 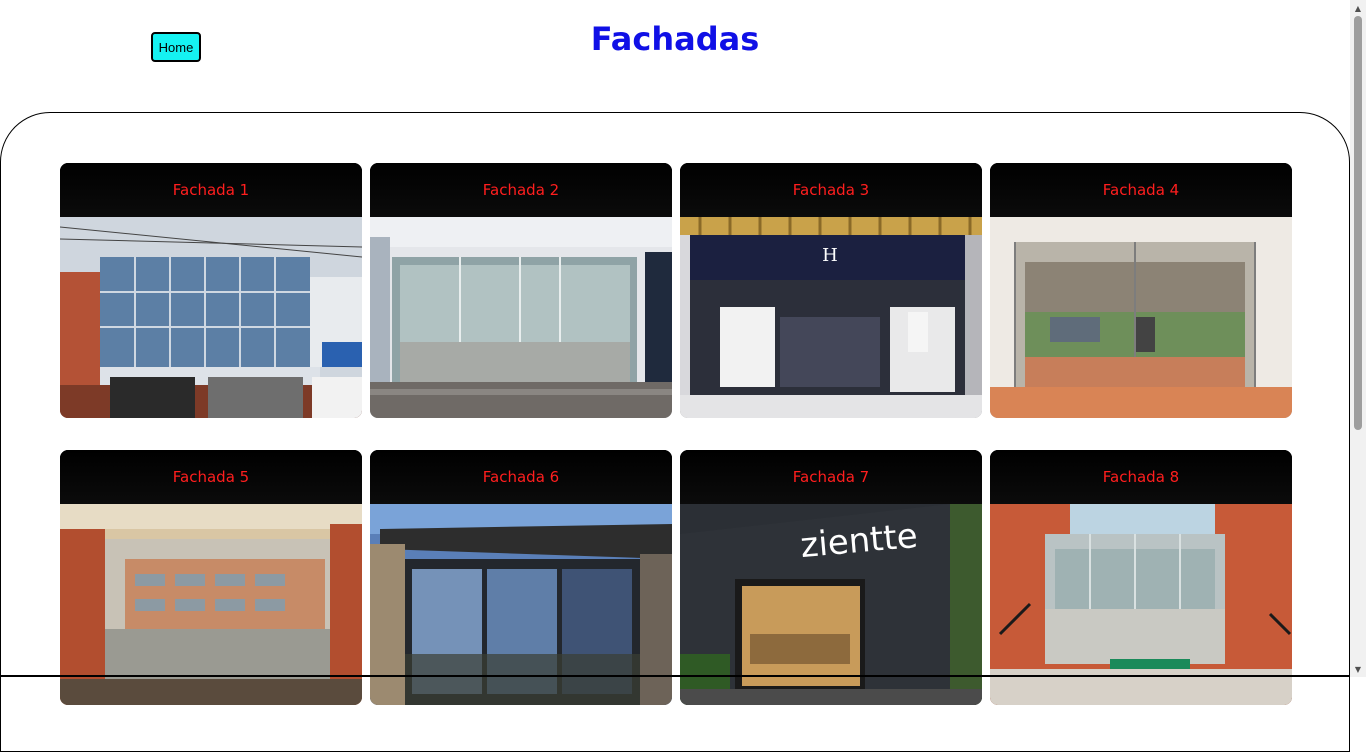 What do you see at coordinates (831, 477) in the screenshot?
I see `card-title: Fachada 7` at bounding box center [831, 477].